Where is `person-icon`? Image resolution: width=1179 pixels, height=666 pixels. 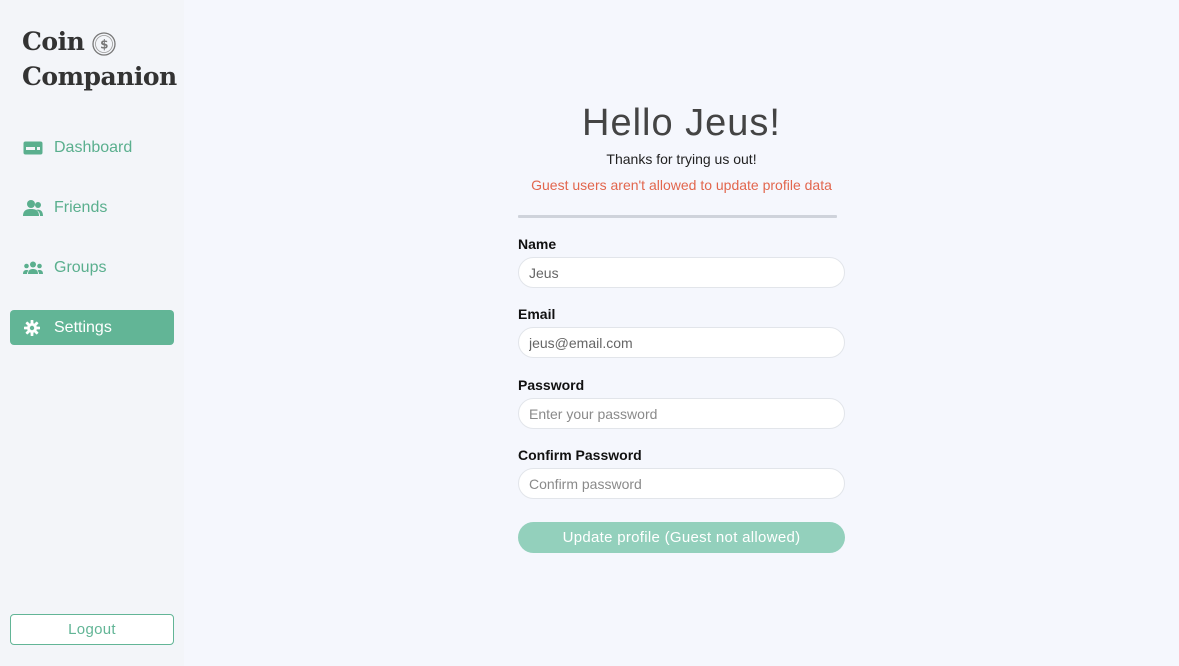
person-icon is located at coordinates (33, 208).